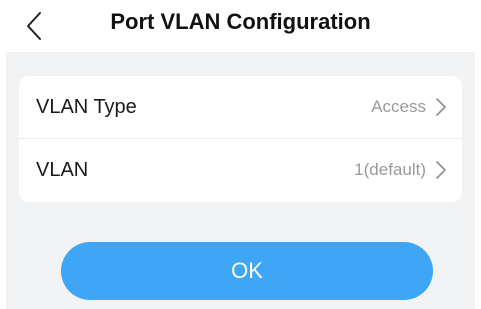 The height and width of the screenshot is (309, 481). I want to click on chevron-left-icon, so click(34, 26).